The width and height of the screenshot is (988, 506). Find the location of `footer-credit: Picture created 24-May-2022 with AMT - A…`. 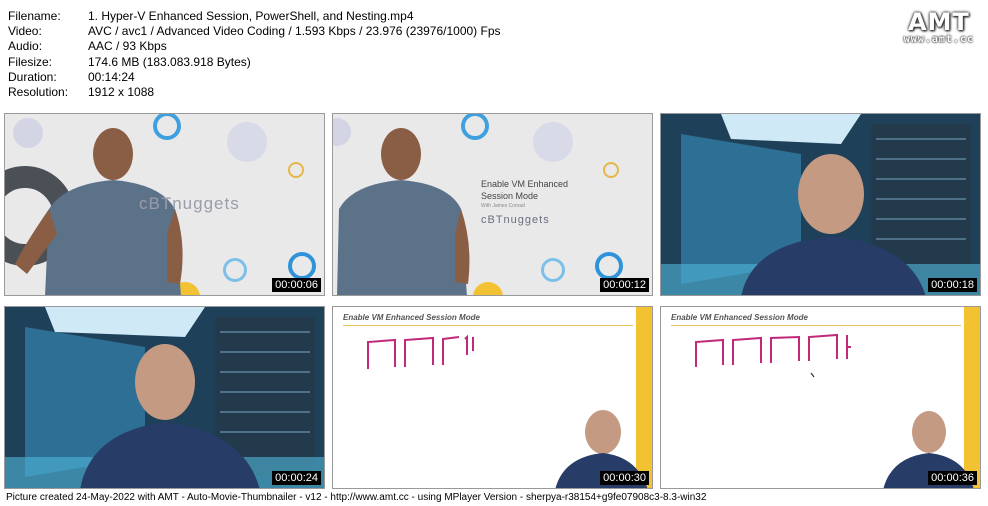

footer-credit: Picture created 24-May-2022 with AMT - A… is located at coordinates (356, 497).